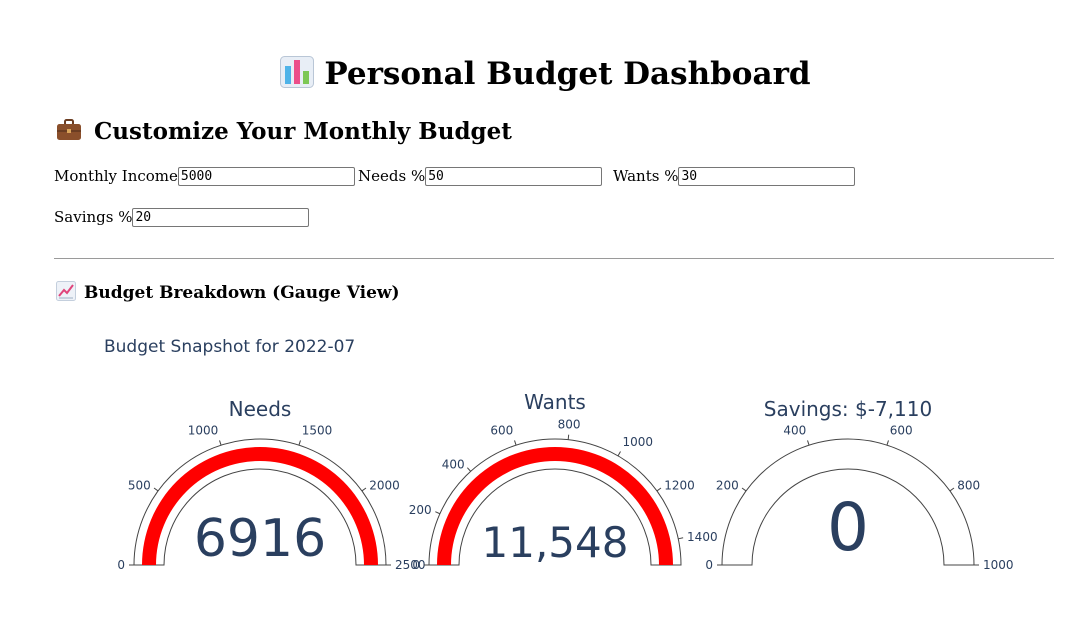  What do you see at coordinates (420, 510) in the screenshot?
I see `wants-tick-label: 200` at bounding box center [420, 510].